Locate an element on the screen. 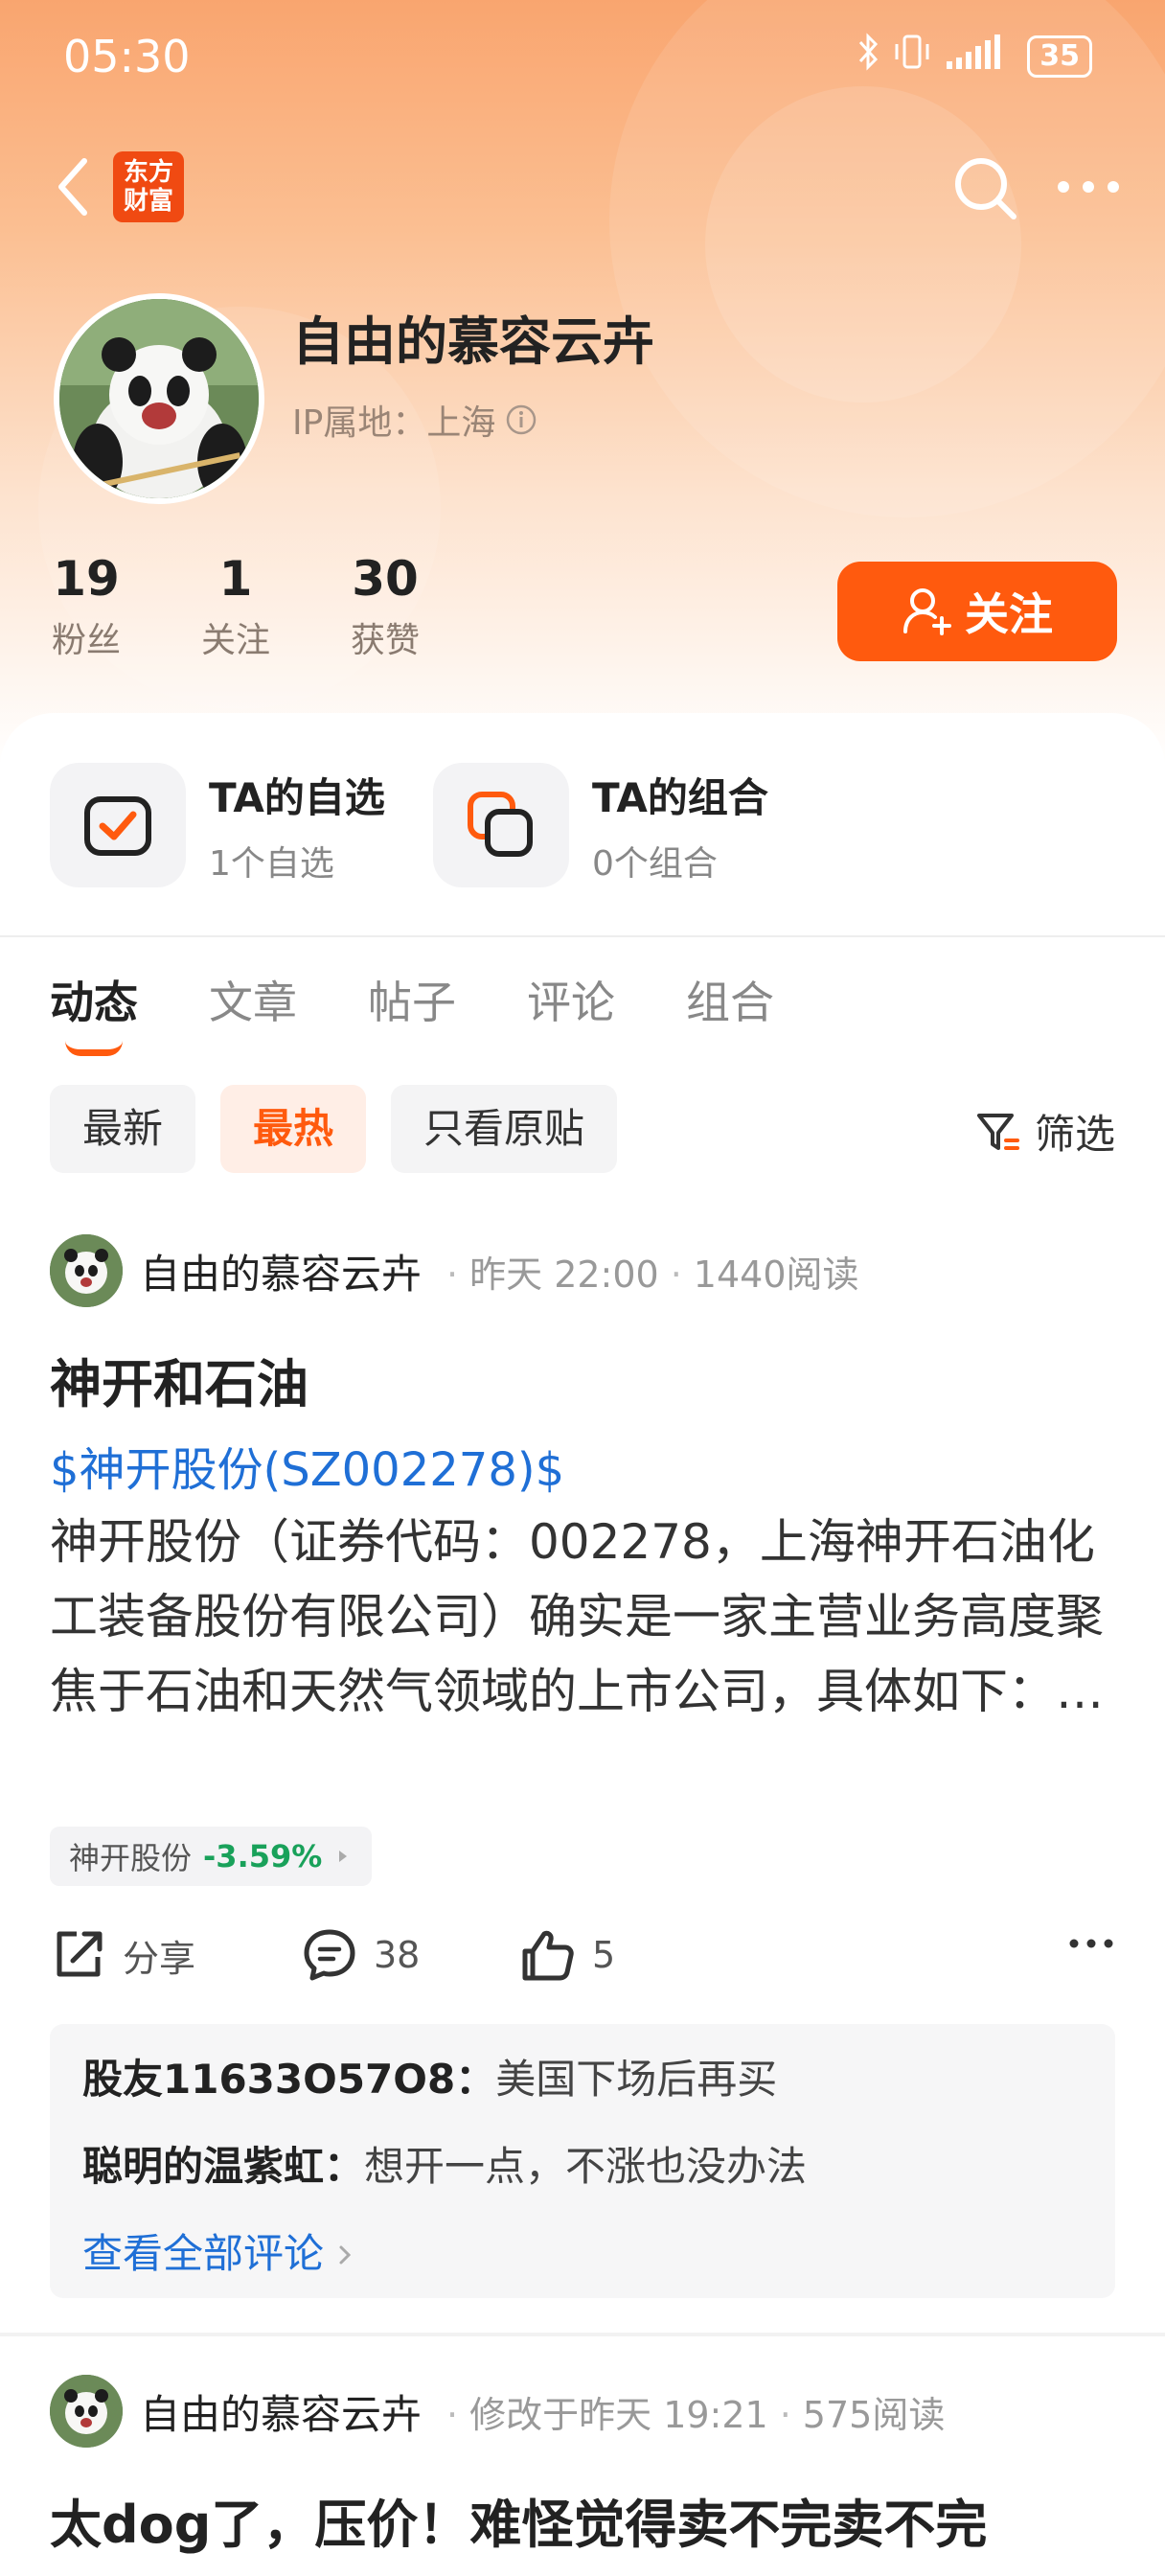 The width and height of the screenshot is (1165, 2576). quick-link-subtitle: 1个自选 is located at coordinates (271, 863).